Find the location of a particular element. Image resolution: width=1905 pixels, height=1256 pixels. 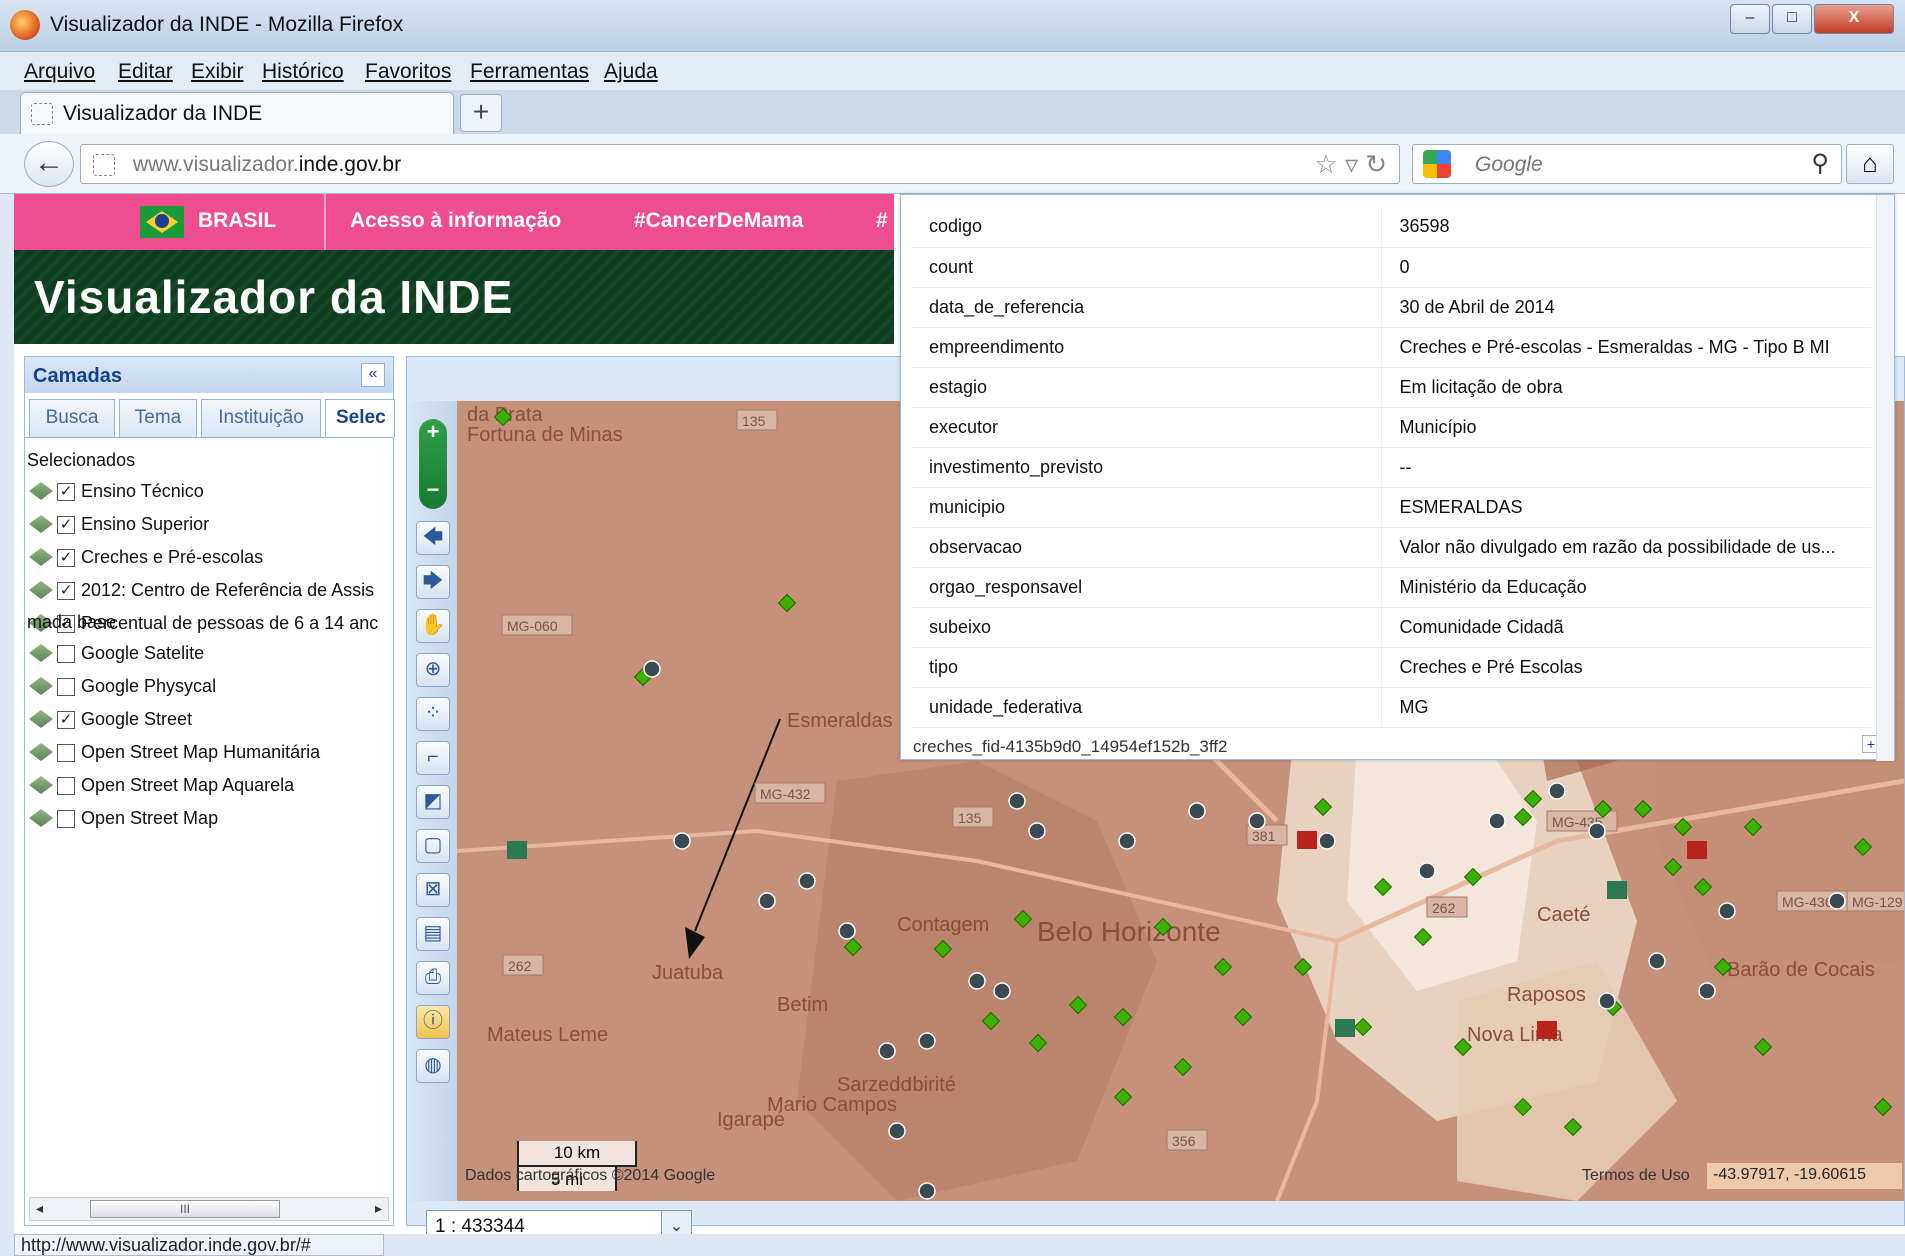

maximize-button: □ is located at coordinates (1792, 19).